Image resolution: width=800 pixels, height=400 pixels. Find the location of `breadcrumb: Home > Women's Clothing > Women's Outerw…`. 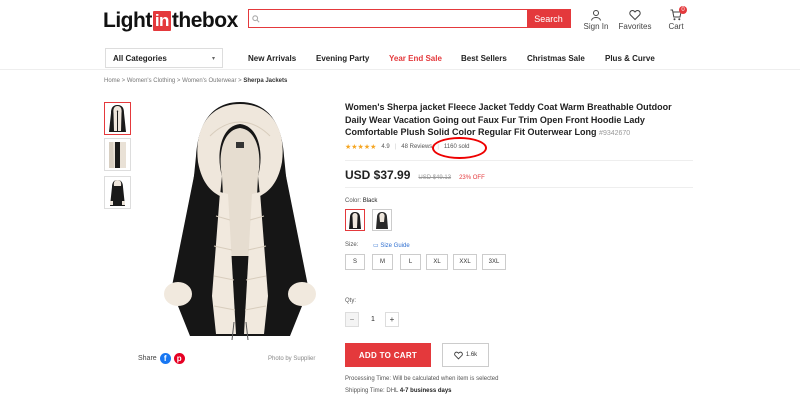

breadcrumb: Home > Women's Clothing > Women's Outerw… is located at coordinates (195, 81).